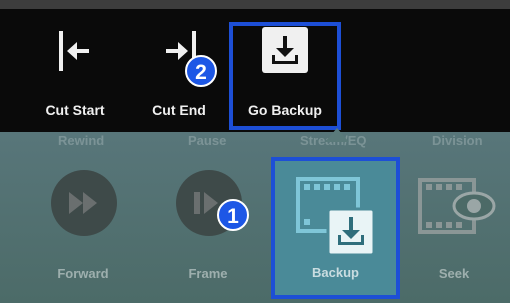 The image size is (510, 303). I want to click on step-2-badge: 2, so click(201, 71).